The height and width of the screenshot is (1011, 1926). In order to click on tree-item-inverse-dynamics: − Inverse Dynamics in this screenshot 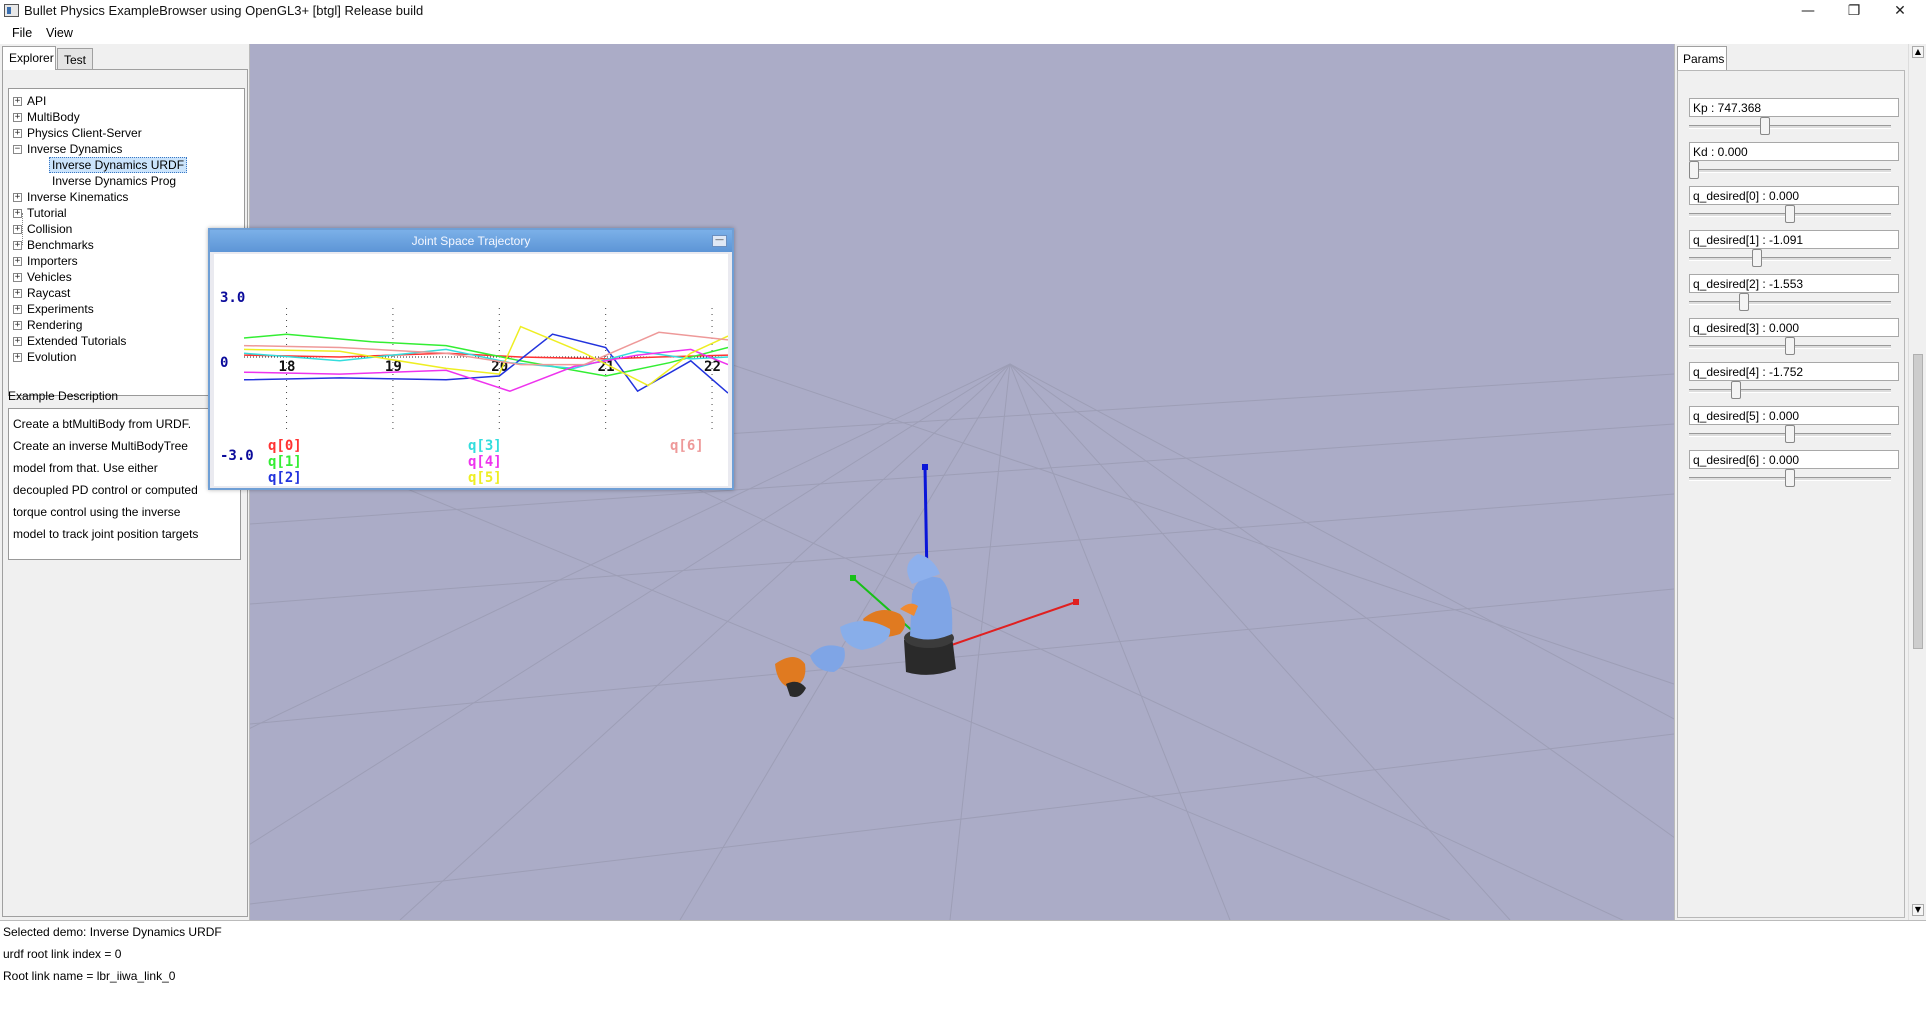, I will do `click(67, 149)`.